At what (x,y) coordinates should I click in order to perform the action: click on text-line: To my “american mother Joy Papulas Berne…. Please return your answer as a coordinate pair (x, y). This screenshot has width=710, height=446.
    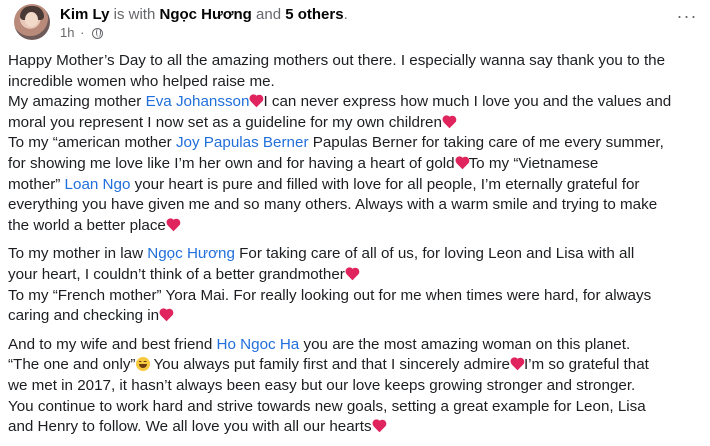
    Looking at the image, I should click on (355, 143).